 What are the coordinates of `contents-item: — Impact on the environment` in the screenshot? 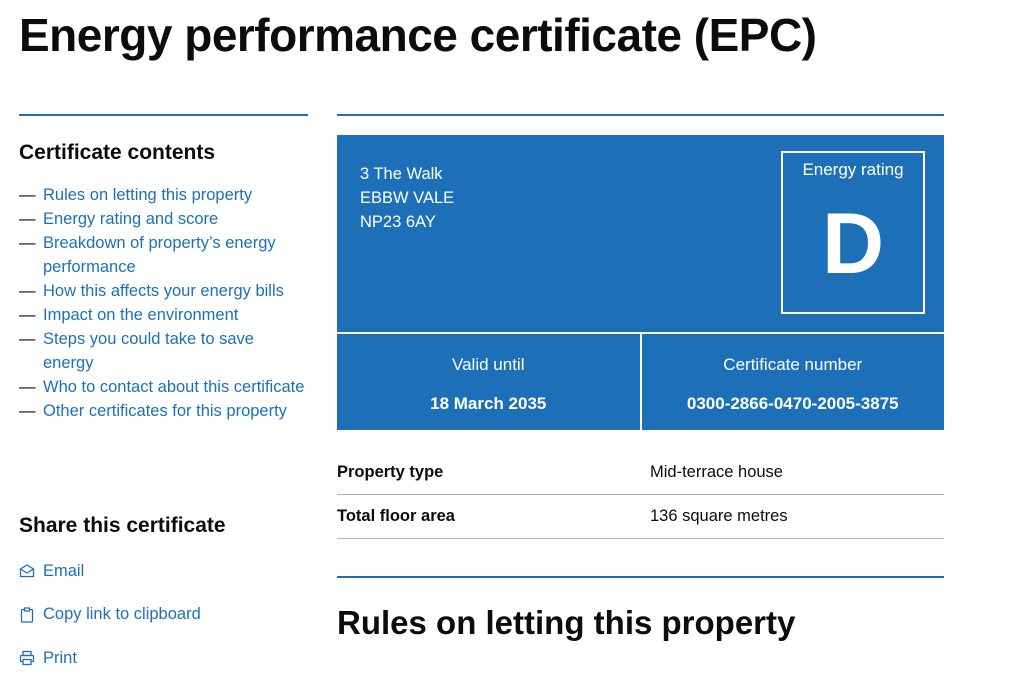 It's located at (129, 315).